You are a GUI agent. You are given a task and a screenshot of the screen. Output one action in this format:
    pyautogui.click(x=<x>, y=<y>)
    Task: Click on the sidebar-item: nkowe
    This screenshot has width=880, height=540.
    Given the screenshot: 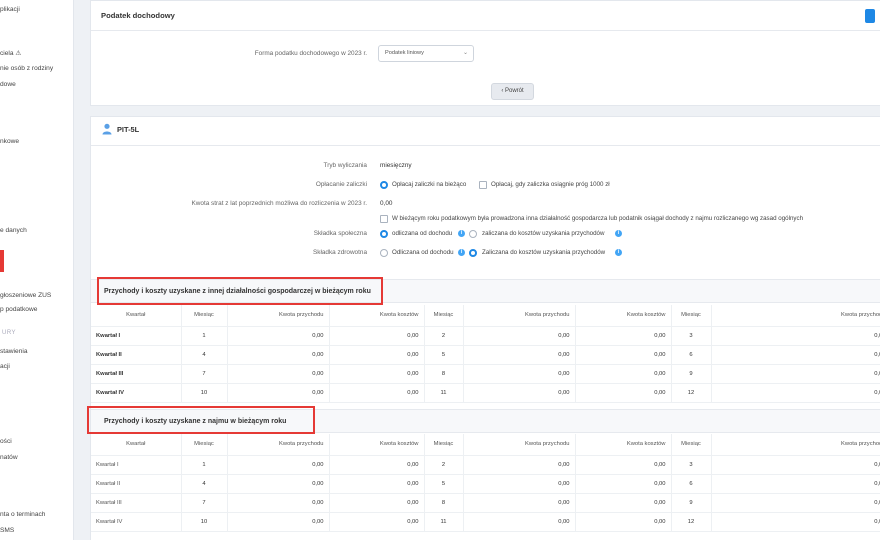 What is the action you would take?
    pyautogui.click(x=9, y=141)
    